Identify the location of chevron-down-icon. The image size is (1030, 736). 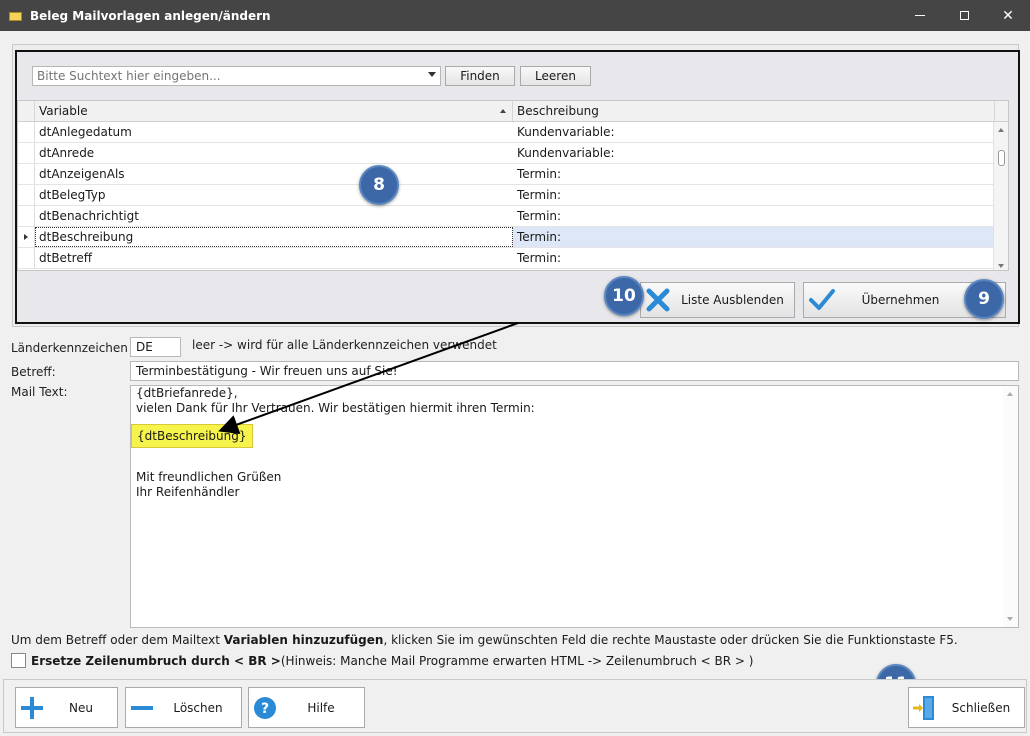
(432, 74).